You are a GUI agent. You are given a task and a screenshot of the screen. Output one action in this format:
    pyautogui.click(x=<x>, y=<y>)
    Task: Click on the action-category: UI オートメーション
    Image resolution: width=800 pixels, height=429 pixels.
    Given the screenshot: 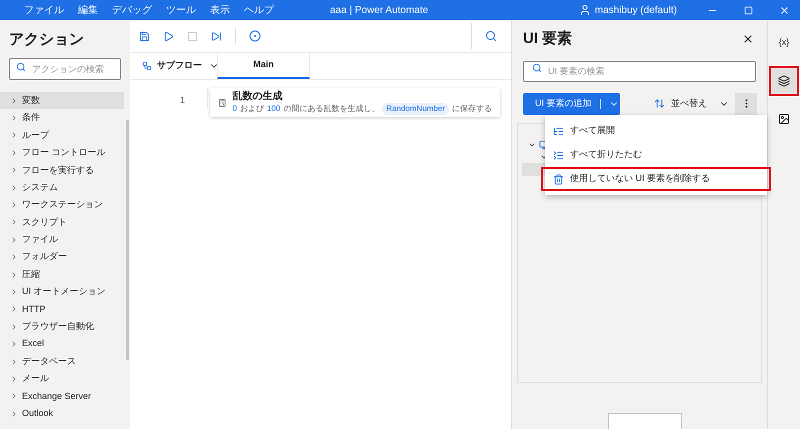 What is the action you would take?
    pyautogui.click(x=62, y=292)
    